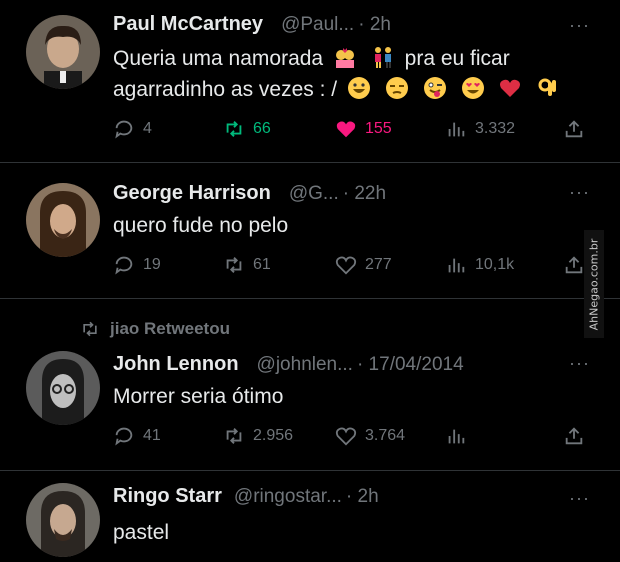 This screenshot has height=562, width=620. Describe the element at coordinates (167, 496) in the screenshot. I see `author-name: Ringo Starr` at that location.